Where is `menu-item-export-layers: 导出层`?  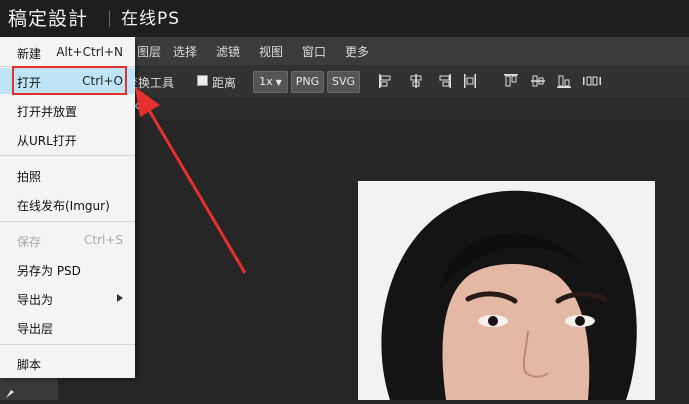 menu-item-export-layers: 导出层 is located at coordinates (67, 327).